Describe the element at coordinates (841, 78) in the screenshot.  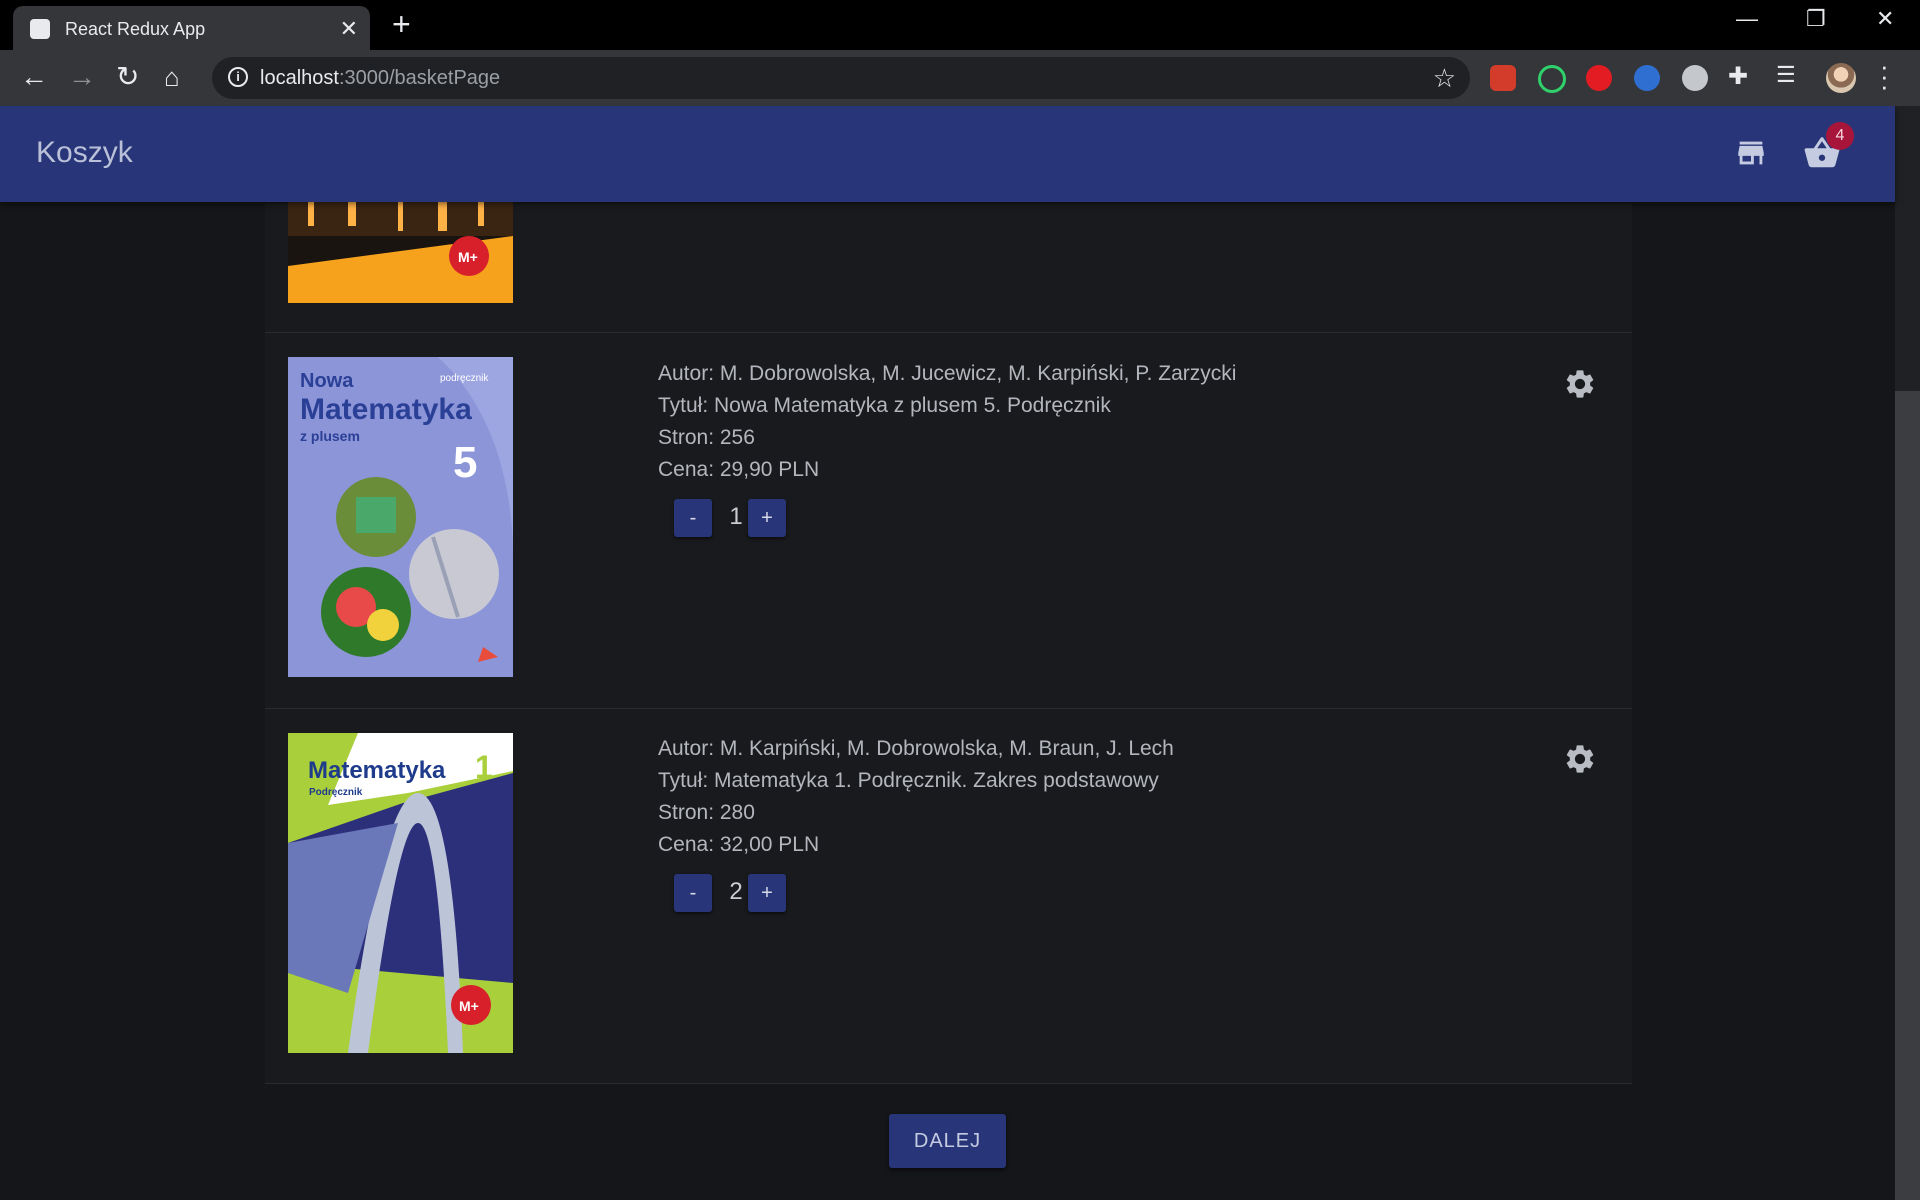
I see `address-bar: i localhost:3000/basketPage ☆` at that location.